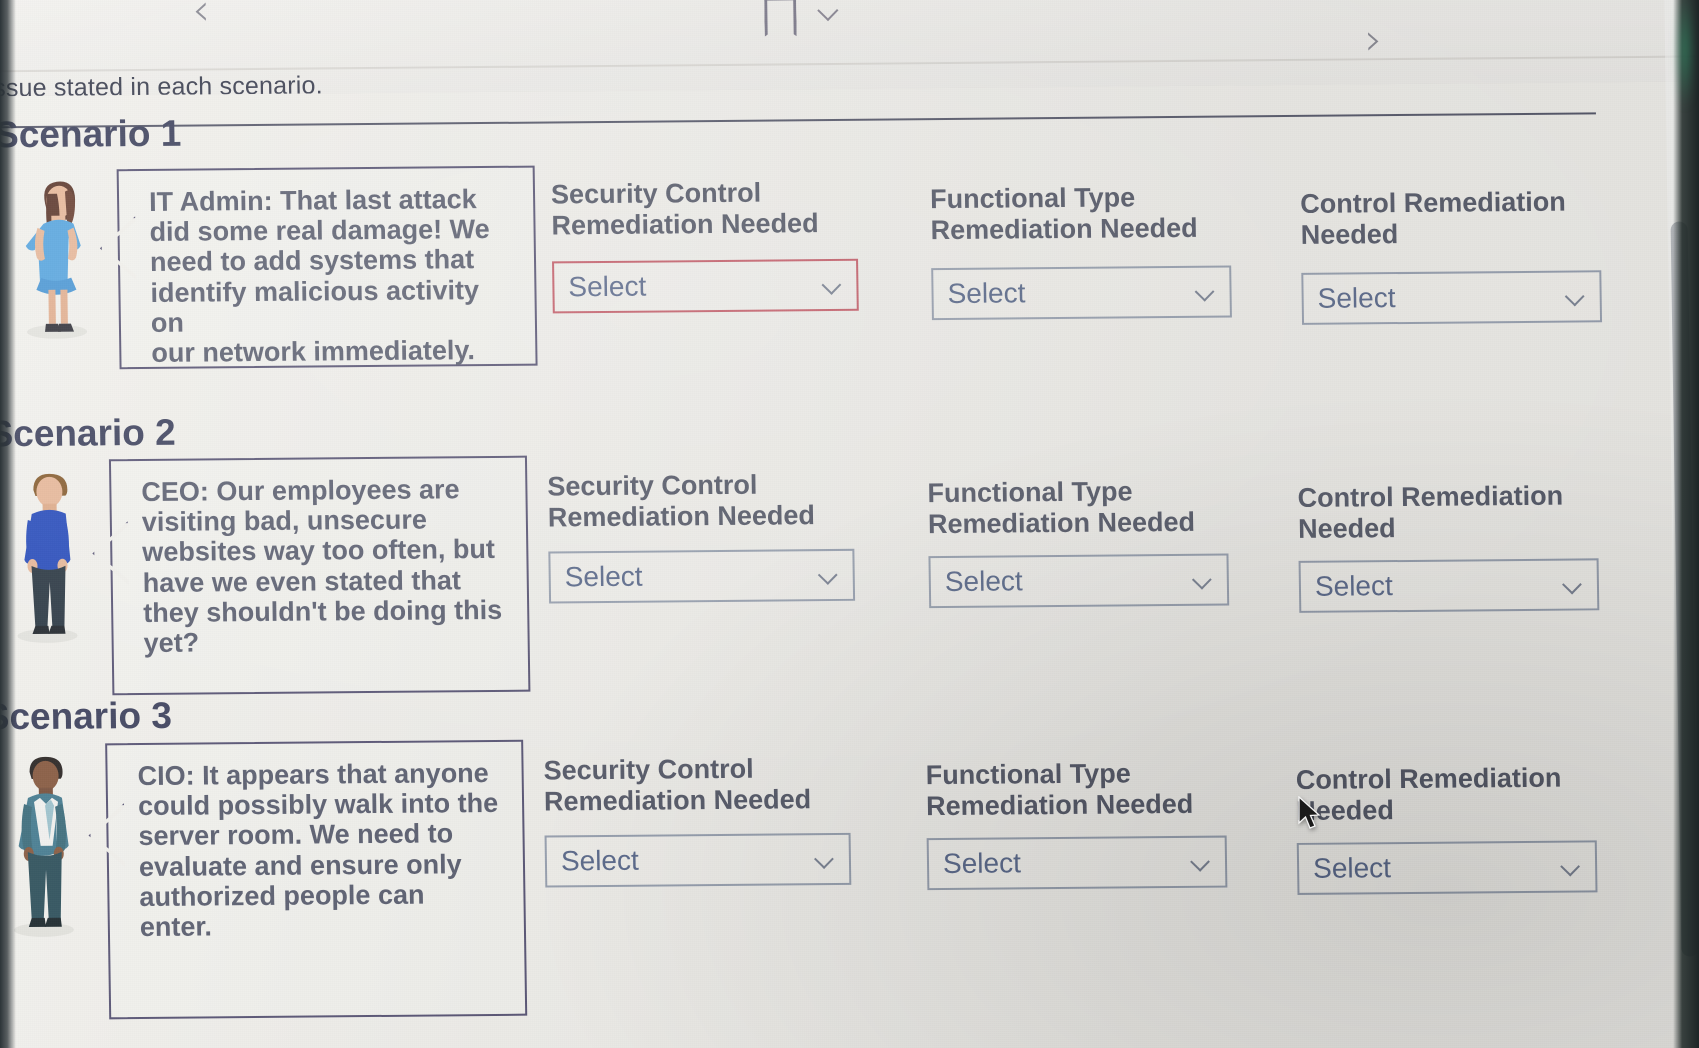  I want to click on scenario-1-field-1-label: Security Control Remediation Needed, so click(684, 209).